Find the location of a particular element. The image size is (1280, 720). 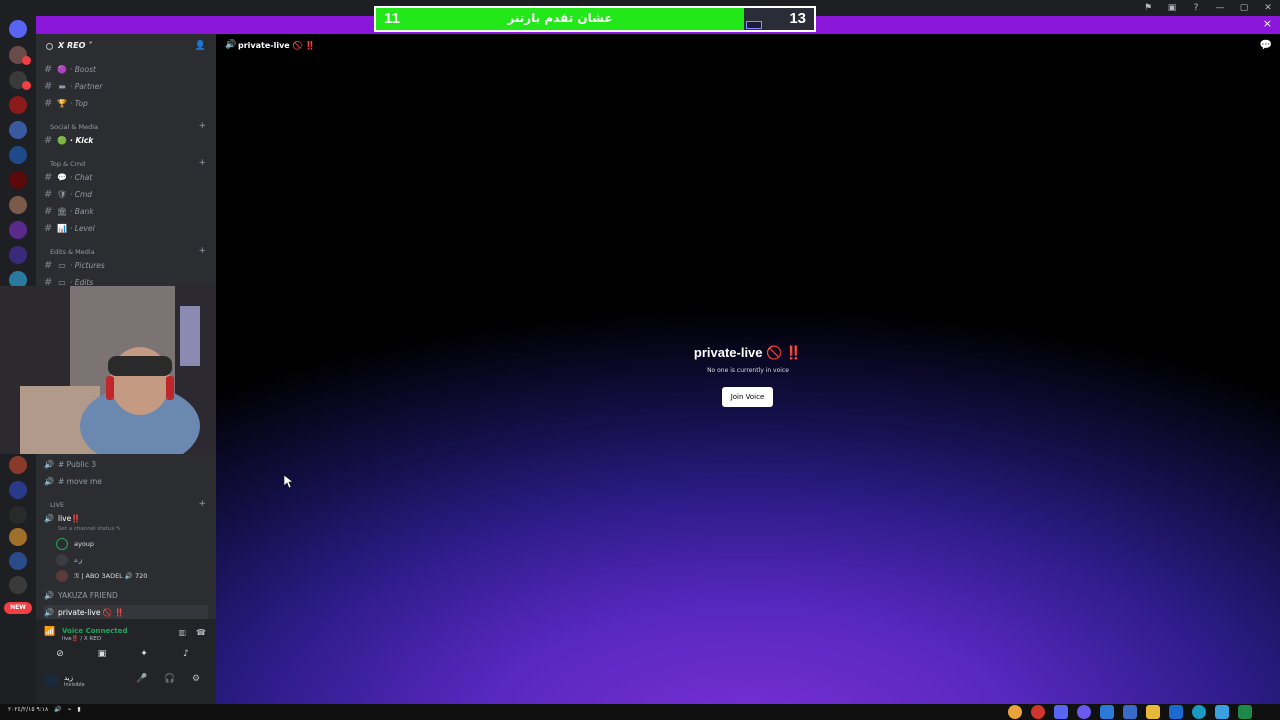

edge-icon is located at coordinates (1199, 712).